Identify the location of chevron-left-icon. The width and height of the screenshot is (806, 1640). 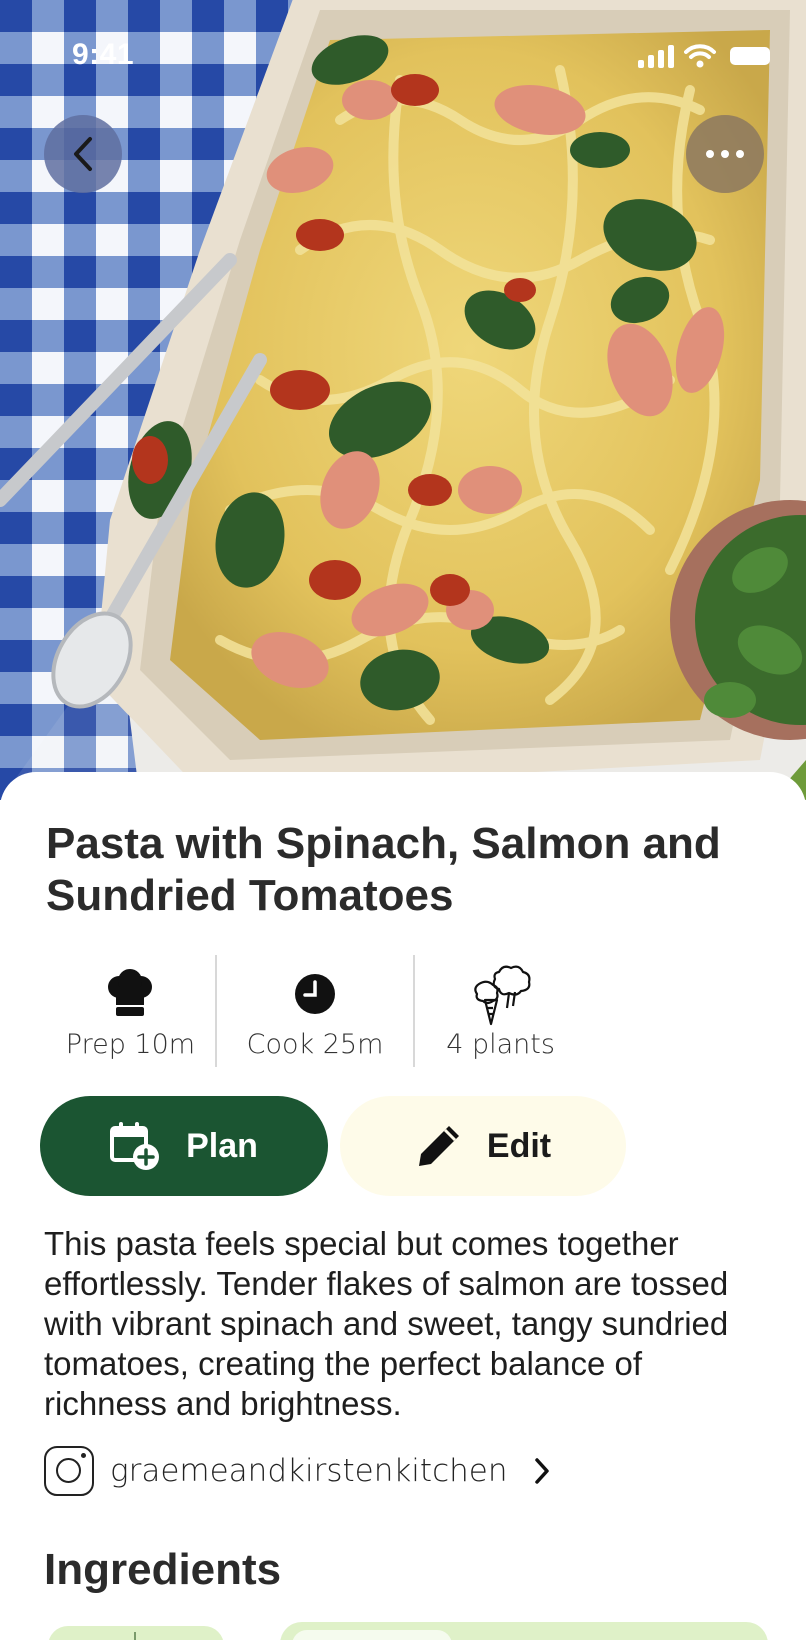
(83, 154).